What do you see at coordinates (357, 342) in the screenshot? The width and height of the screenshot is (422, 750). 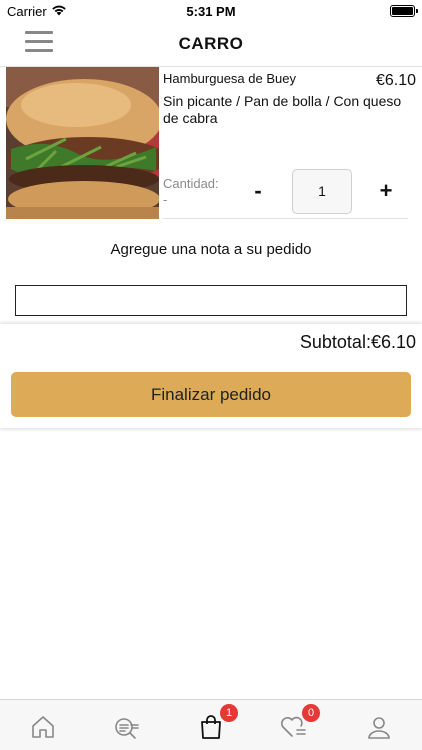 I see `subtotal-text: Subtotal:€6.10` at bounding box center [357, 342].